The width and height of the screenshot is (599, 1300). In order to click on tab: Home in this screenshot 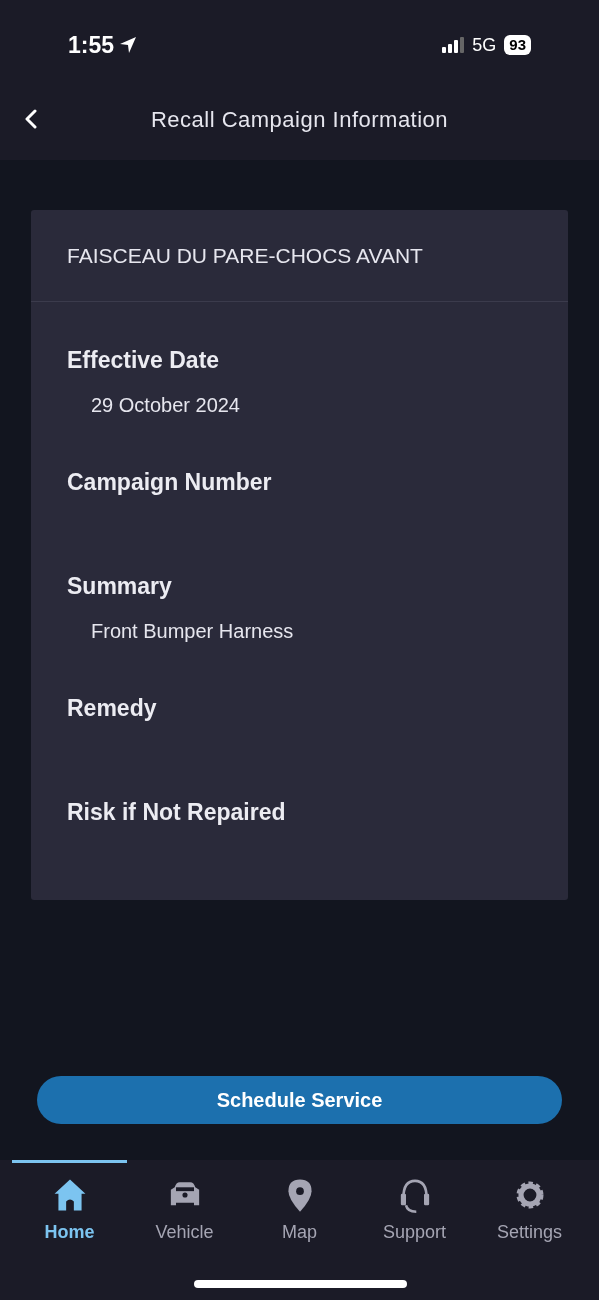, I will do `click(69, 1203)`.